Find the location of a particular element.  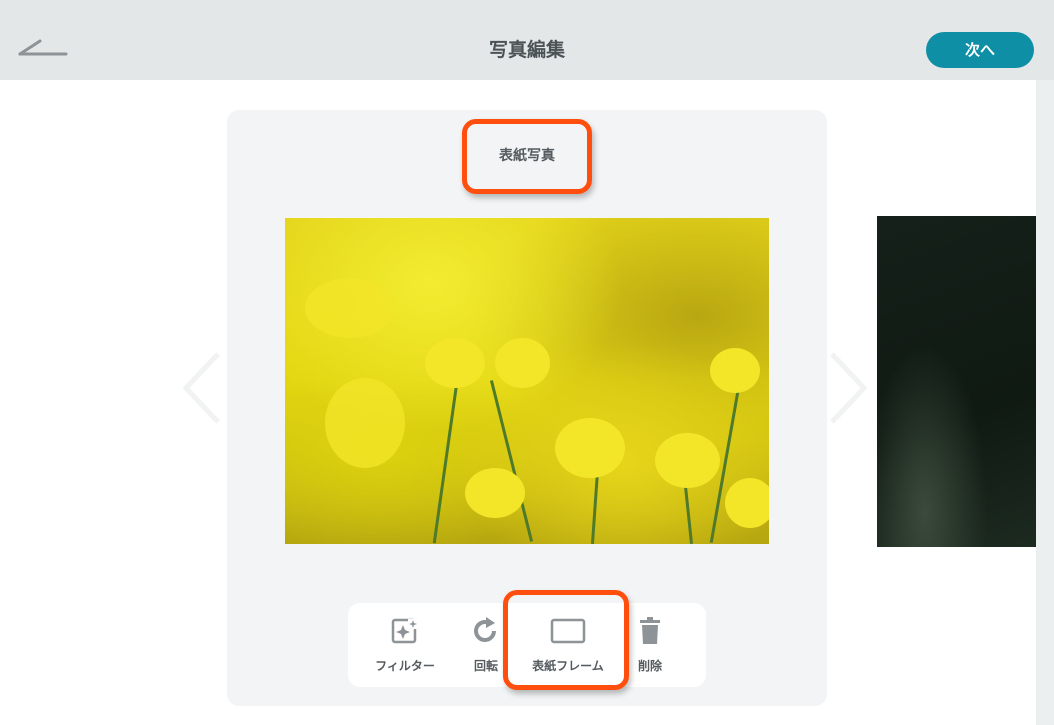

rotate-label: 回転 is located at coordinates (485, 666).